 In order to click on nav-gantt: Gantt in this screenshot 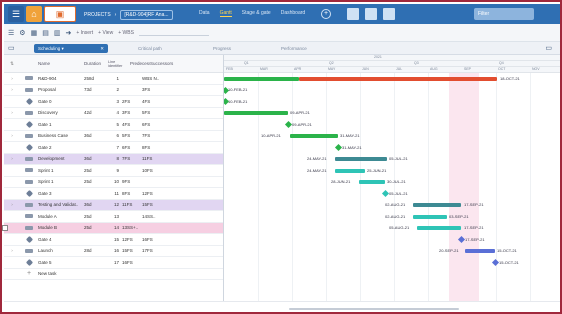, I will do `click(225, 13)`.